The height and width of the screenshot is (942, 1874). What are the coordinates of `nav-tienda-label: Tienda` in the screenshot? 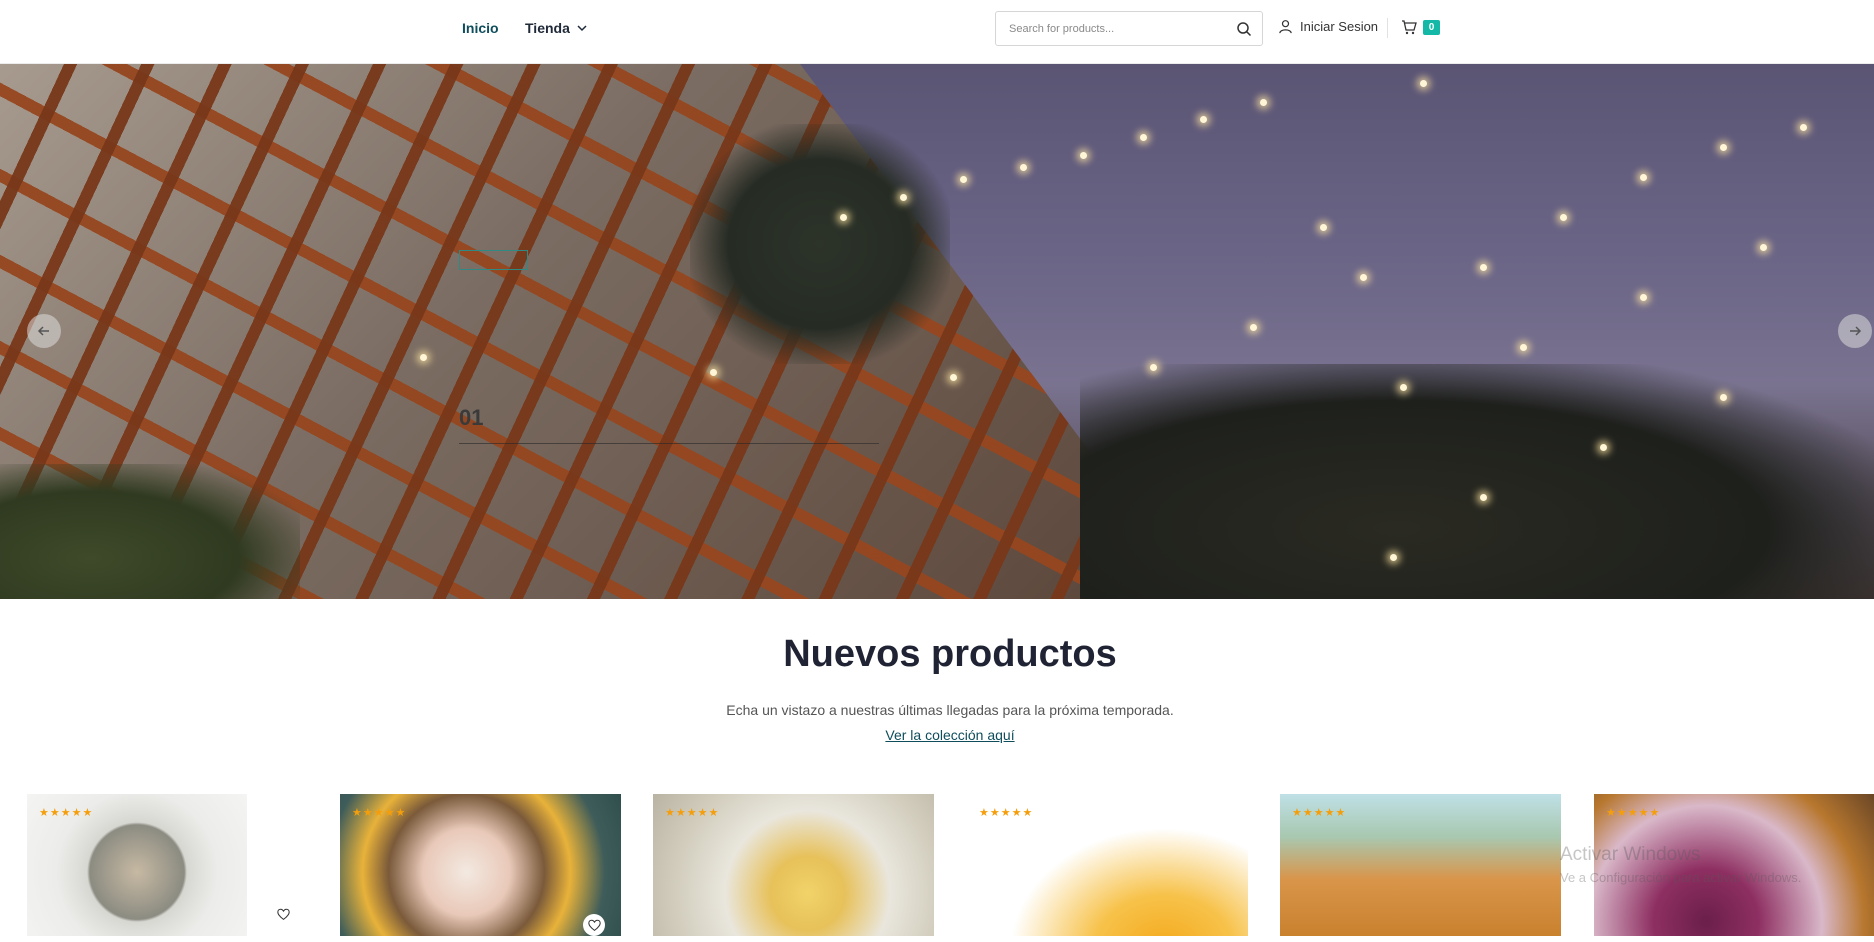 It's located at (547, 28).